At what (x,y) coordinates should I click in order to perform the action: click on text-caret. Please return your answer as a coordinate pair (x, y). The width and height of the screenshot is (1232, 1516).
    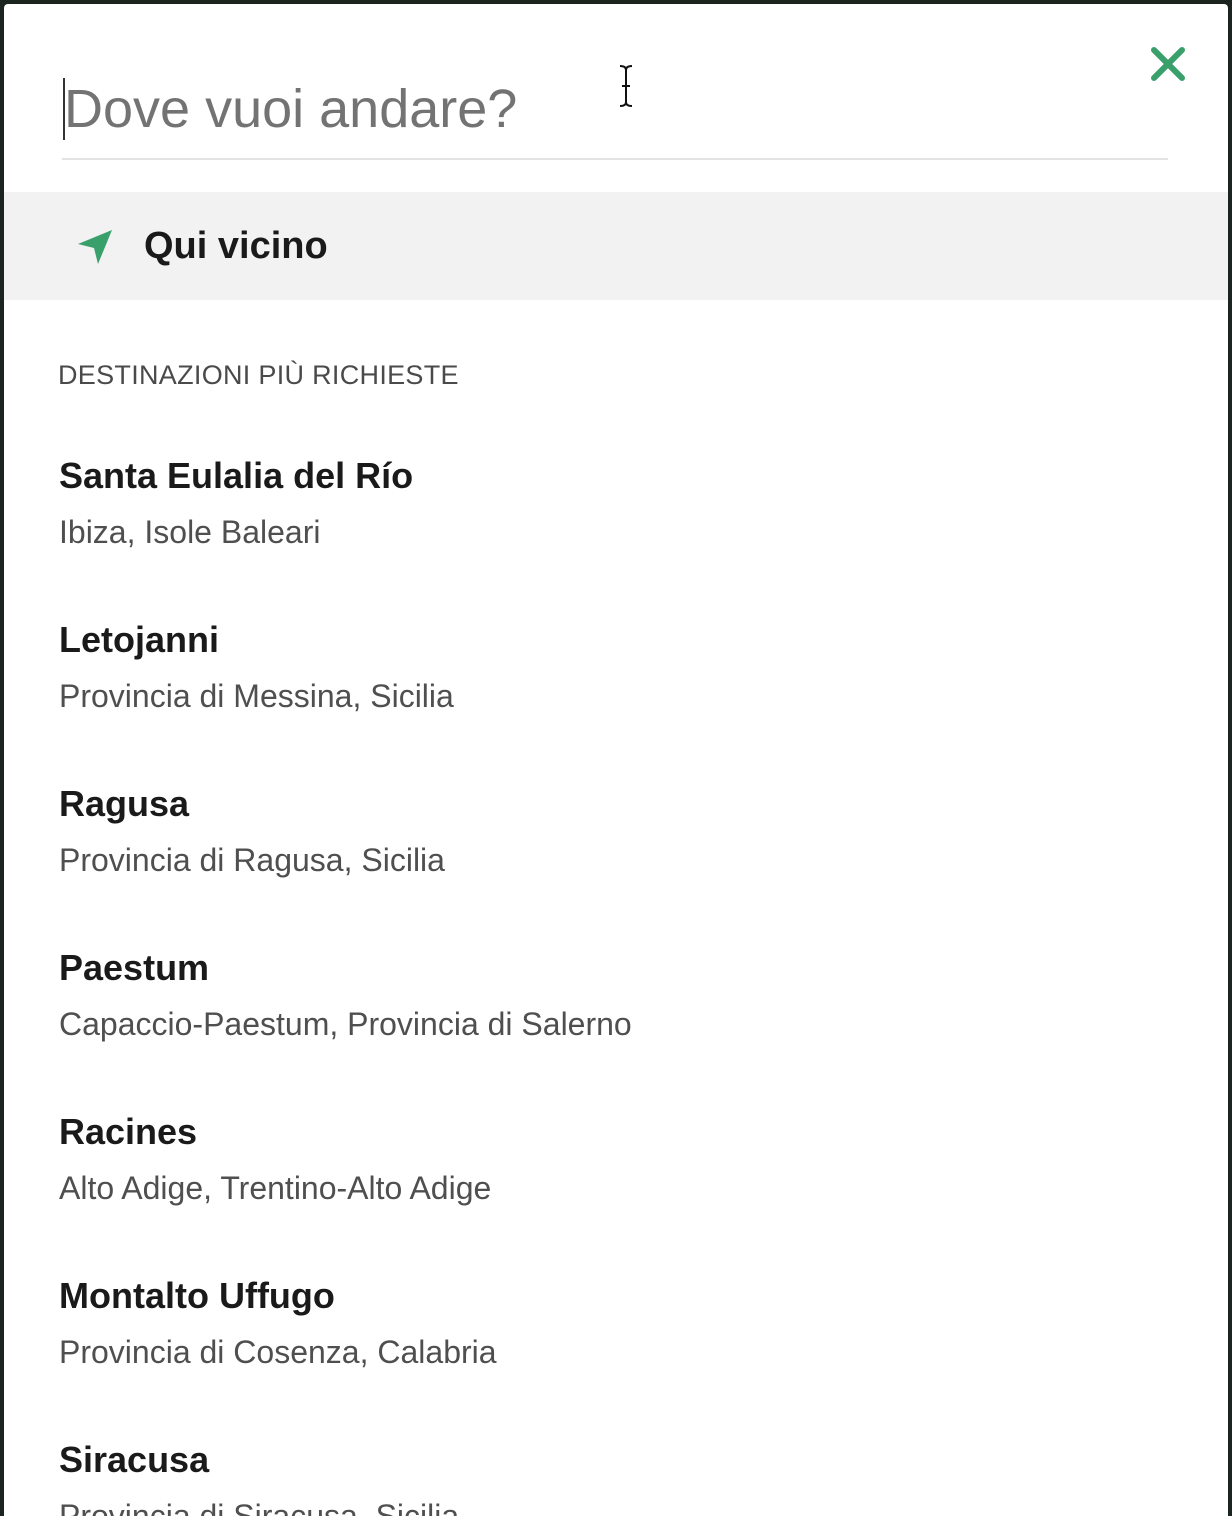
    Looking at the image, I should click on (64, 109).